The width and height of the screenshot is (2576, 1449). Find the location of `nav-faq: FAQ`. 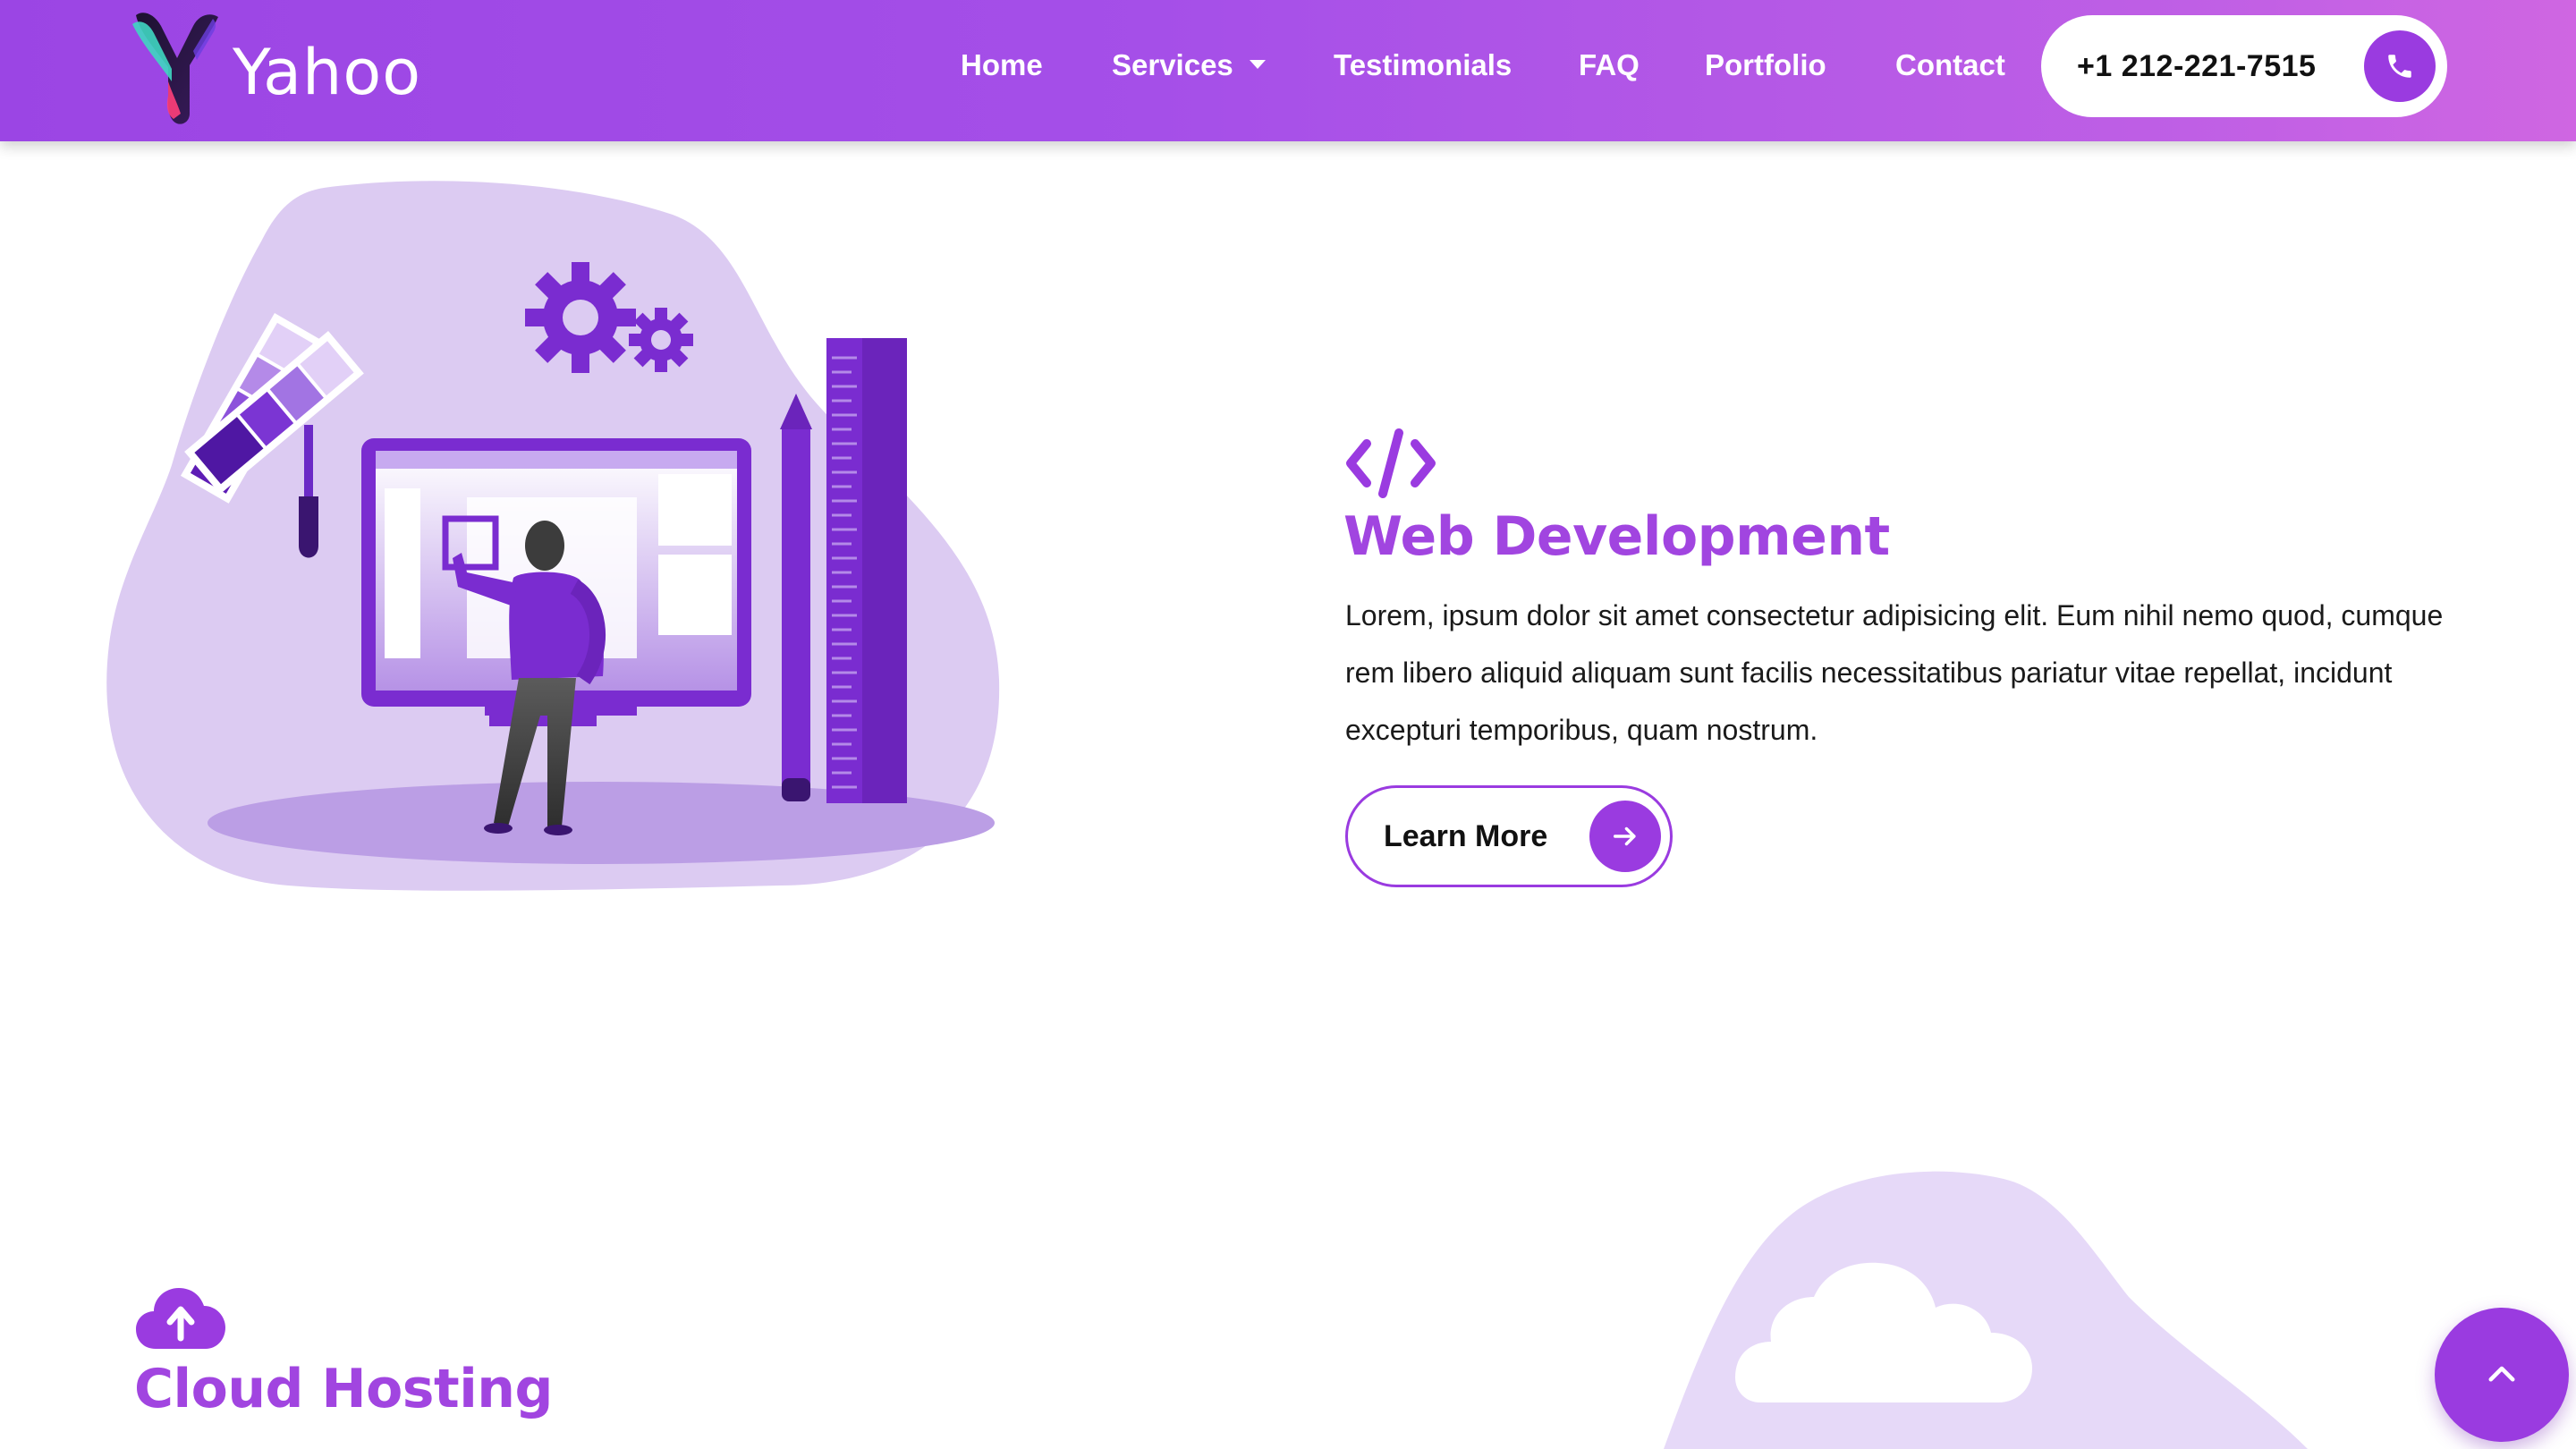

nav-faq: FAQ is located at coordinates (1609, 65).